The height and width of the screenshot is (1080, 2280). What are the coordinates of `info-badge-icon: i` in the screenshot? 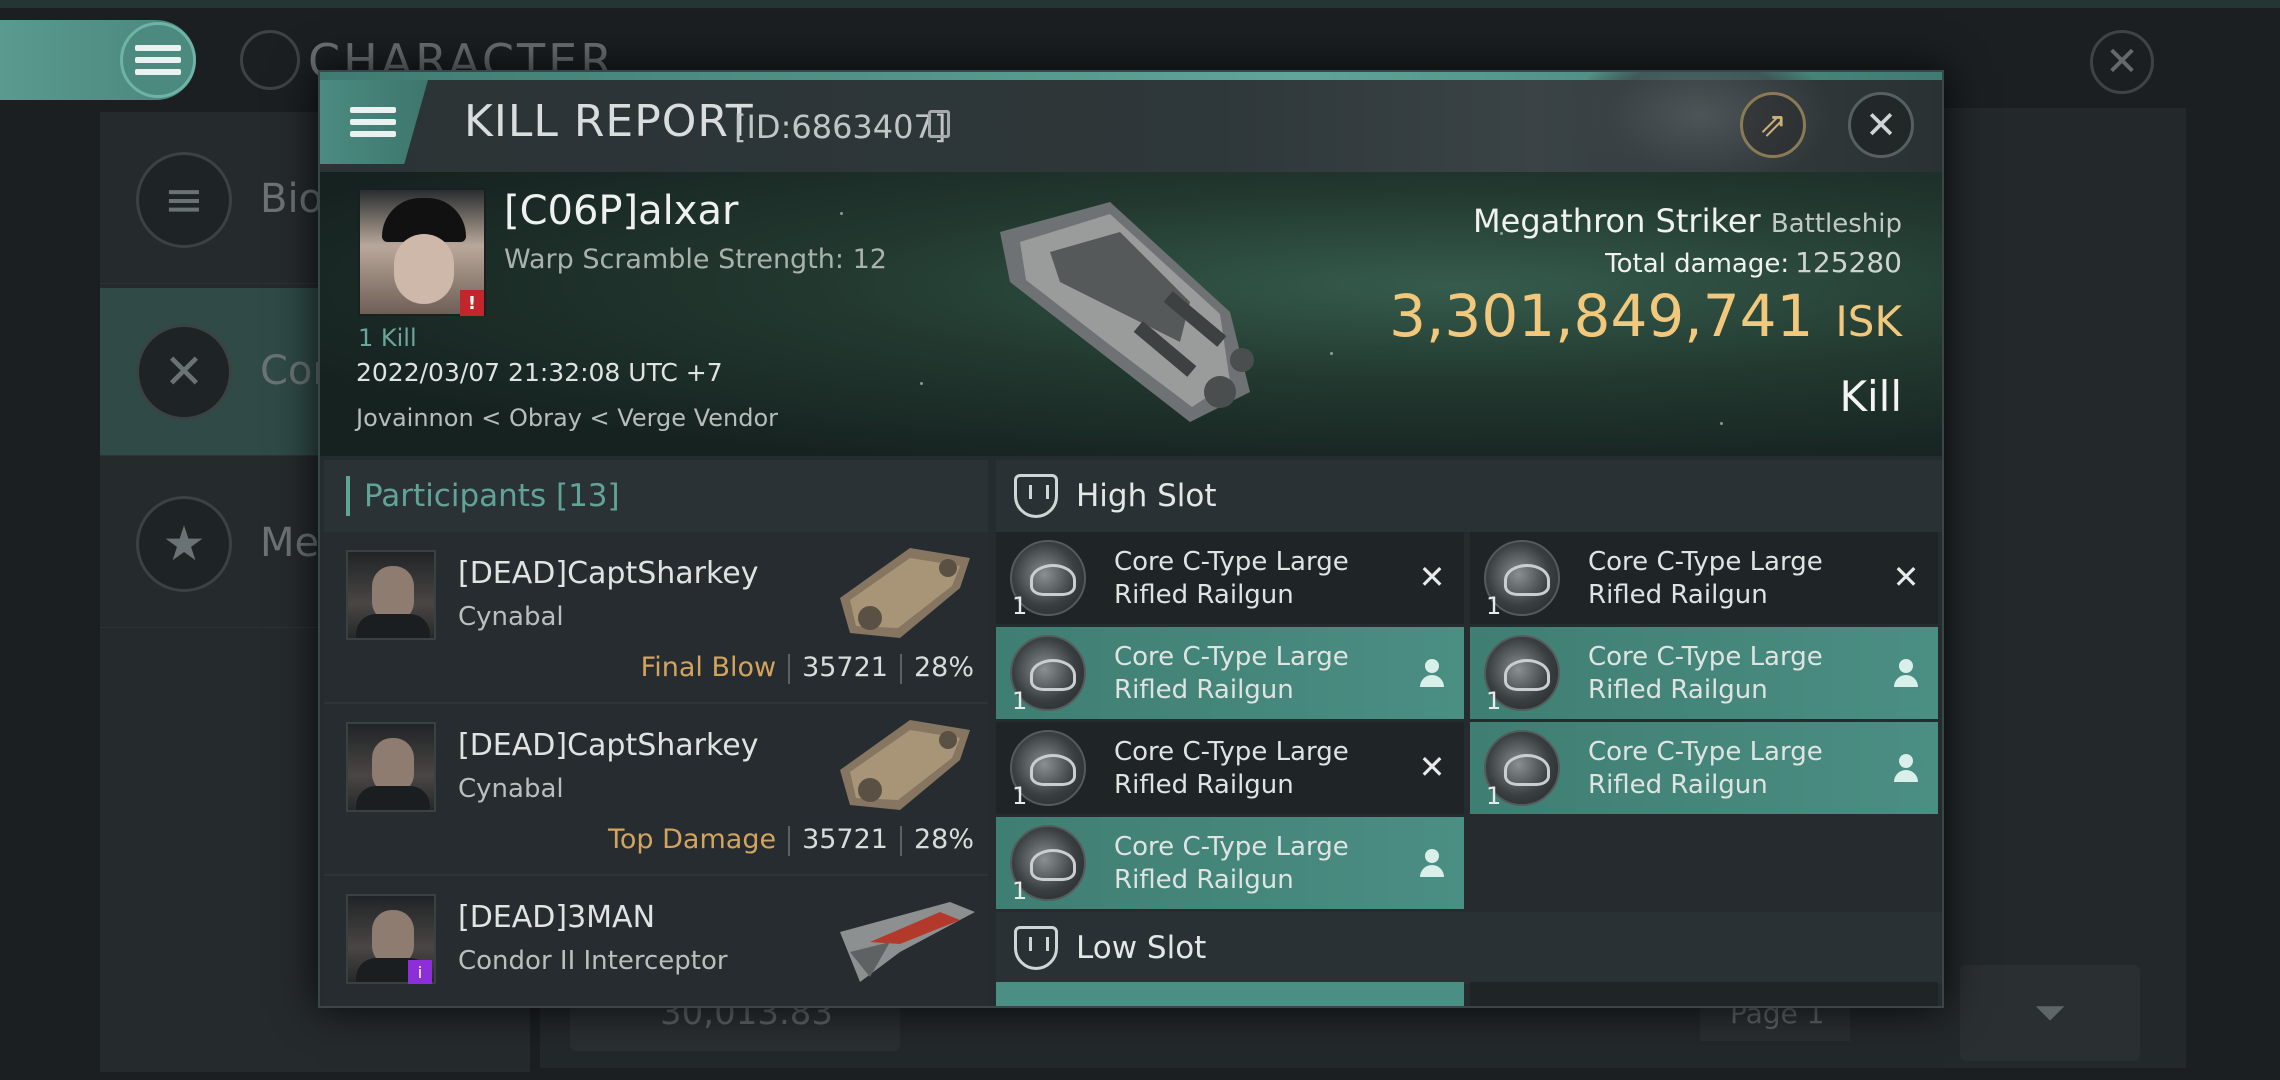 It's located at (420, 972).